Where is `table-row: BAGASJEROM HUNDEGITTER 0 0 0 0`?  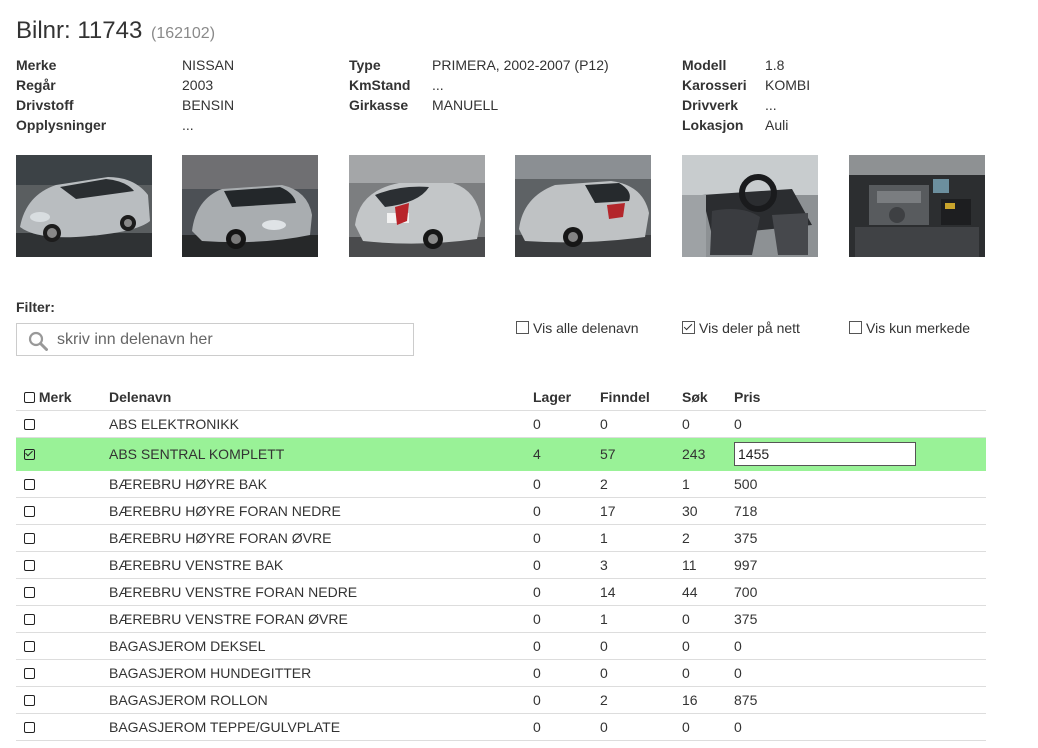
table-row: BAGASJEROM HUNDEGITTER 0 0 0 0 is located at coordinates (501, 673).